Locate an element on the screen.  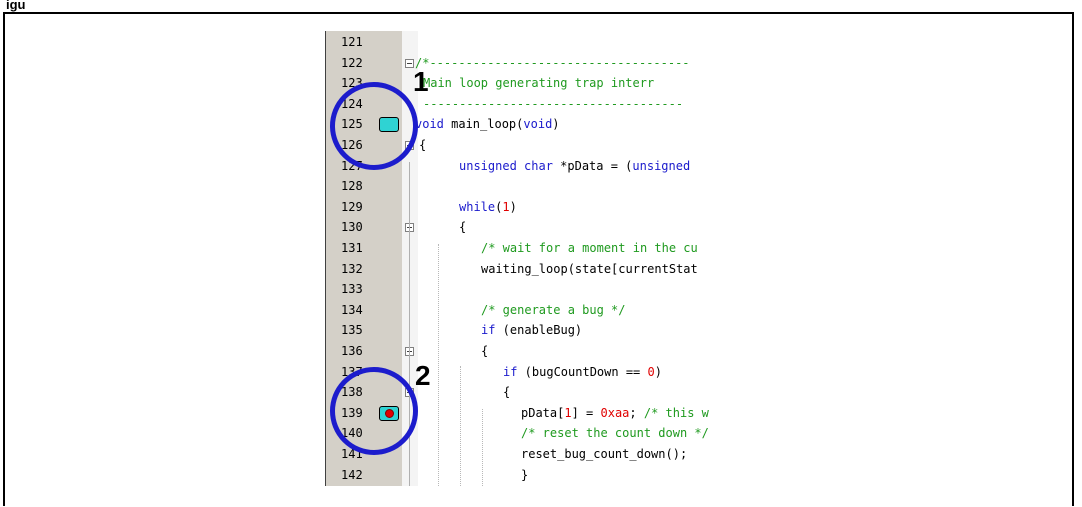
code-line: if (bugCountDown == 0) is located at coordinates (582, 372).